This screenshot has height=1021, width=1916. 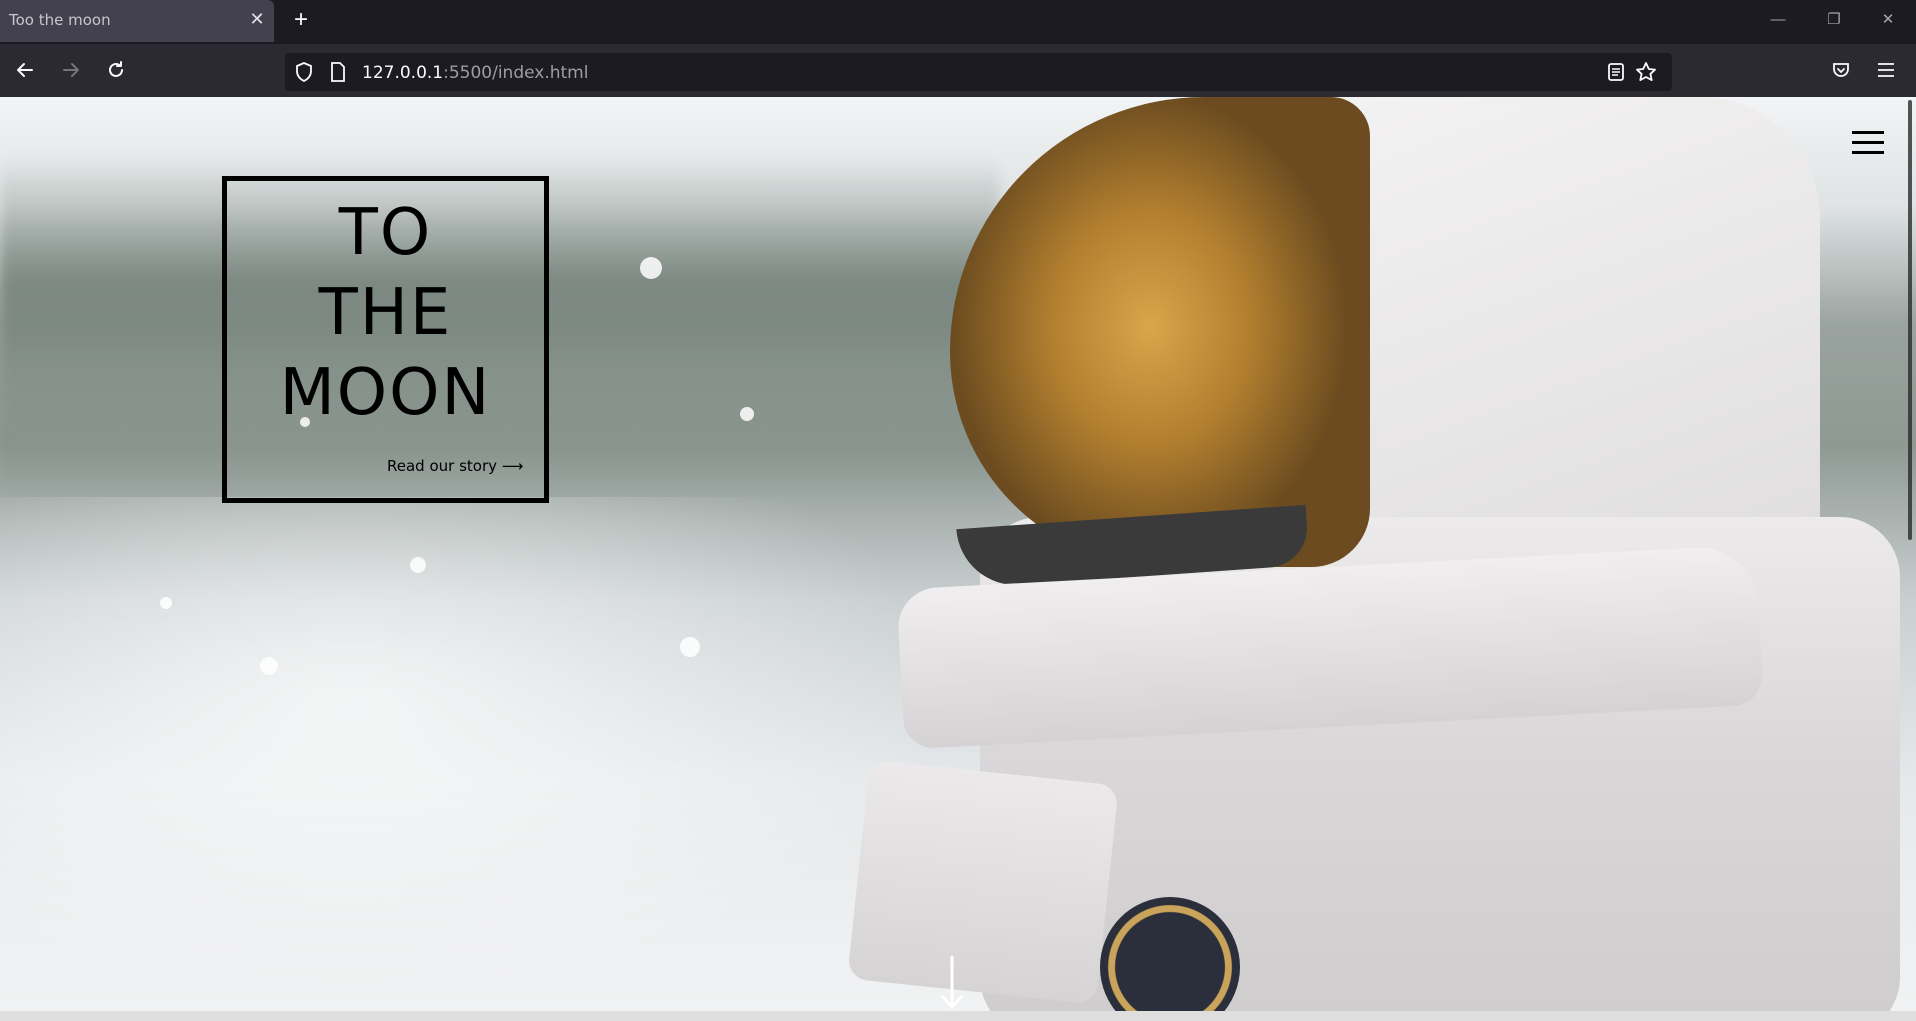 What do you see at coordinates (71, 70) in the screenshot?
I see `forward-arrow-icon` at bounding box center [71, 70].